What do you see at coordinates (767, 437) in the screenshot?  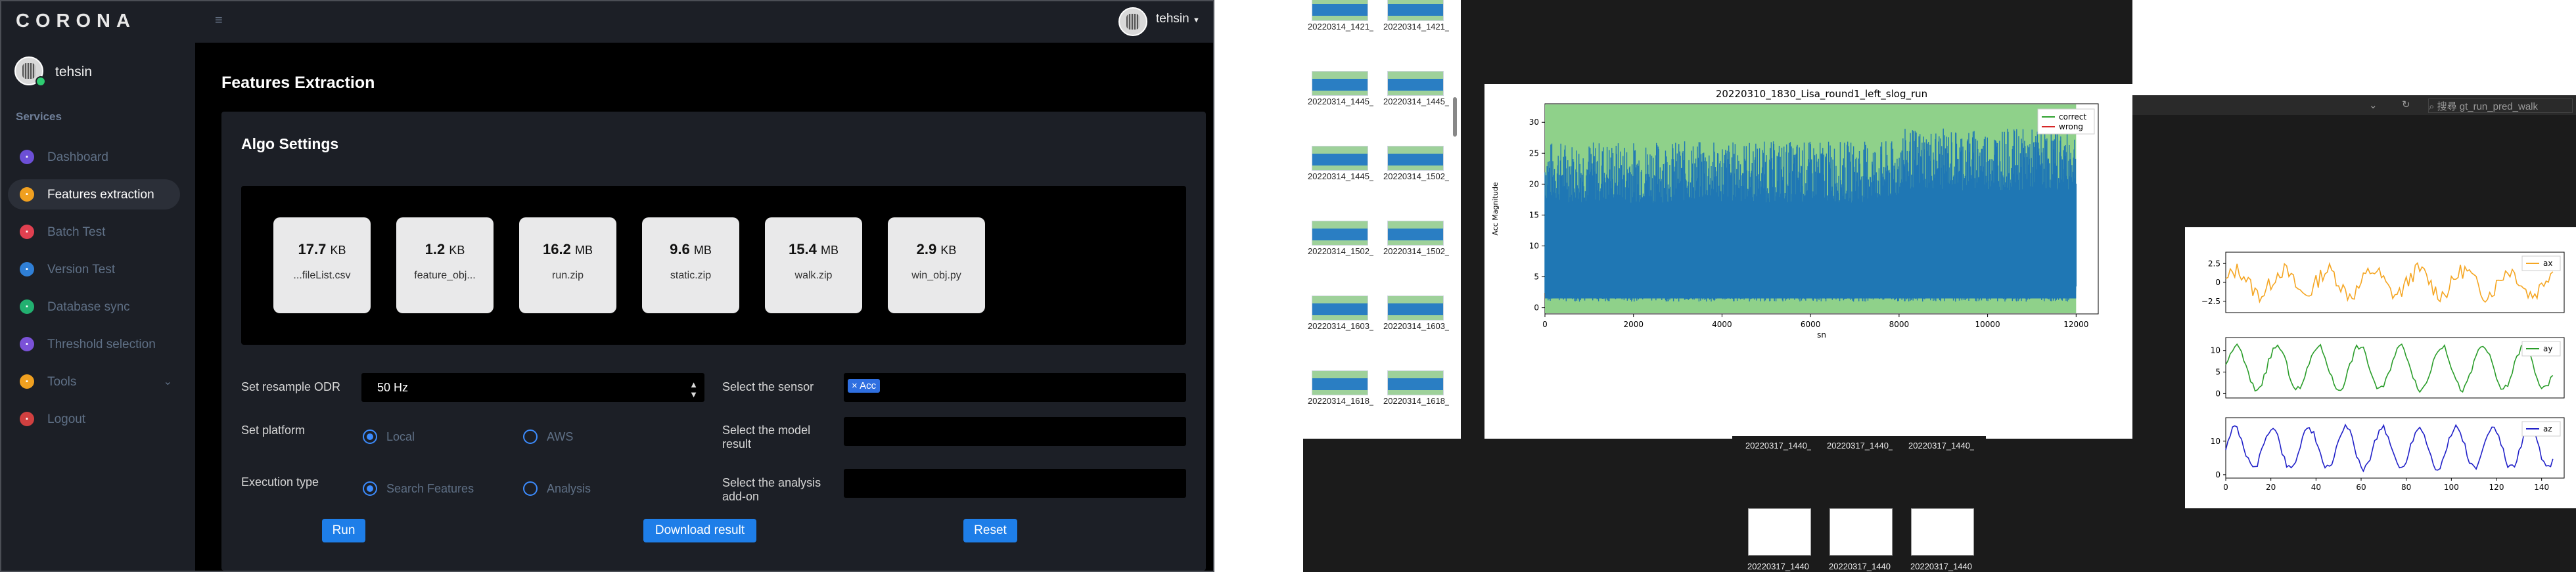 I see `model-result-label: Select the model result` at bounding box center [767, 437].